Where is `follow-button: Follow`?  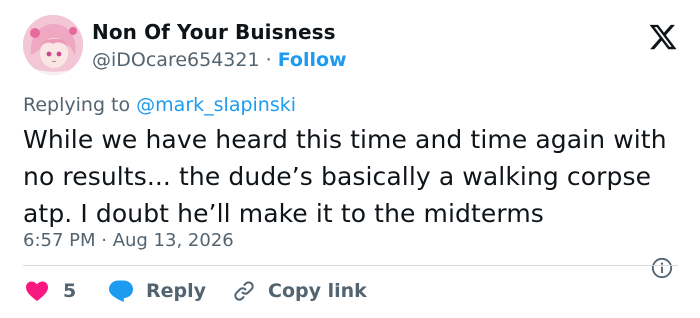 follow-button: Follow is located at coordinates (312, 60).